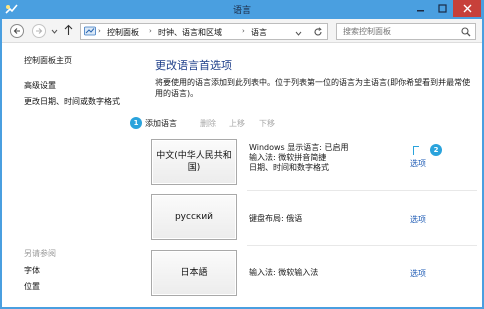 Image resolution: width=484 pixels, height=309 pixels. Describe the element at coordinates (193, 65) in the screenshot. I see `page-title: 更改语言首选项` at that location.